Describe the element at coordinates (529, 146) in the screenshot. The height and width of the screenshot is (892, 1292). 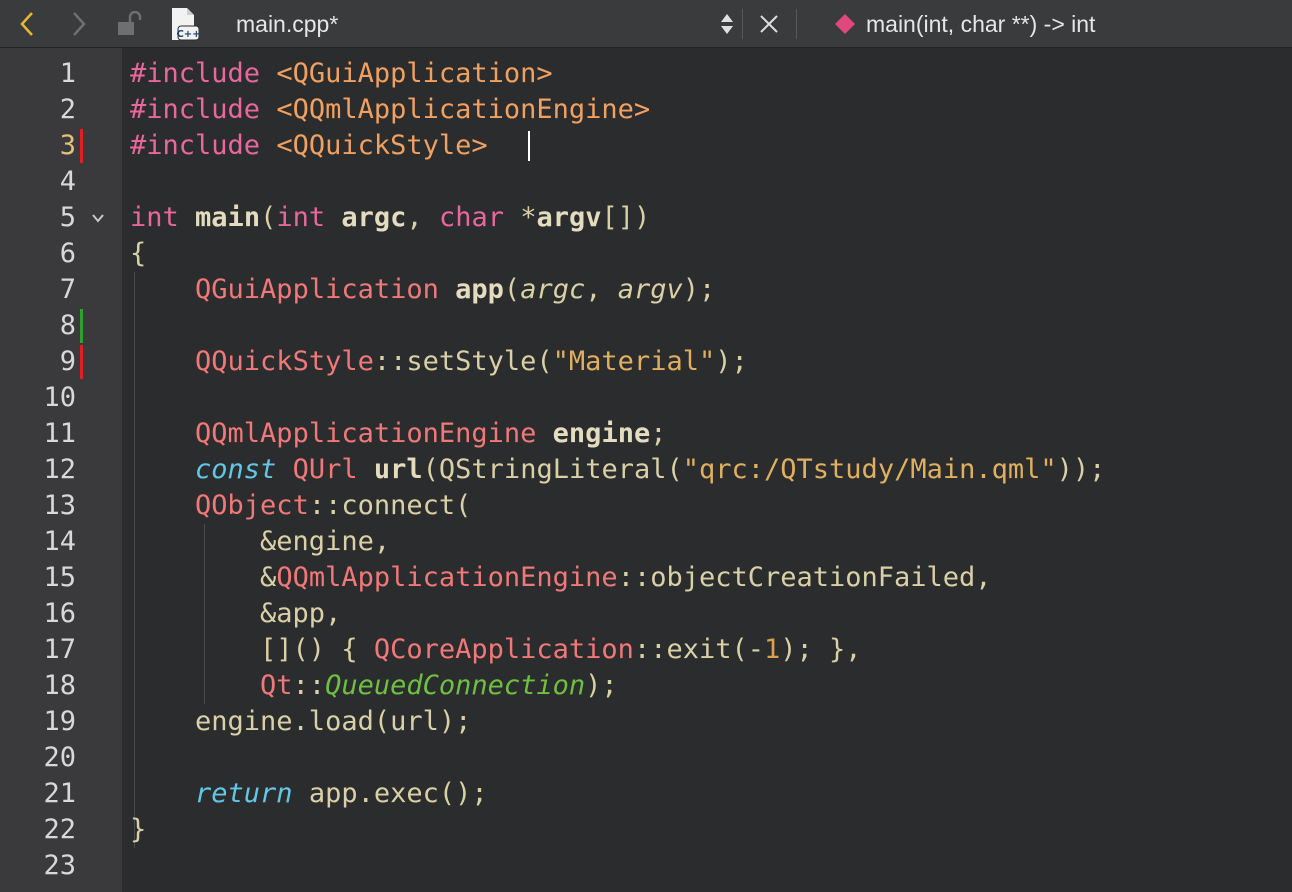
I see `text-caret` at that location.